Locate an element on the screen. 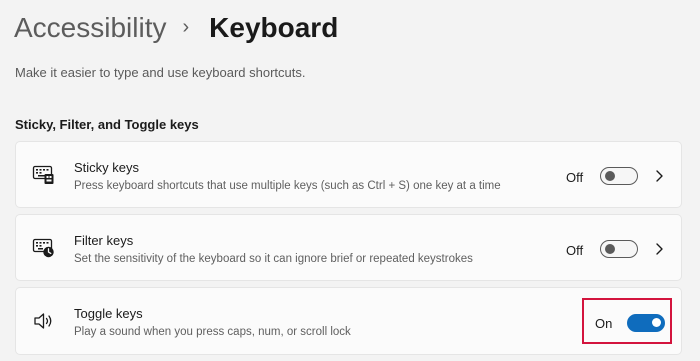  breadcrumb: Accessibility › Keyboard is located at coordinates (176, 28).